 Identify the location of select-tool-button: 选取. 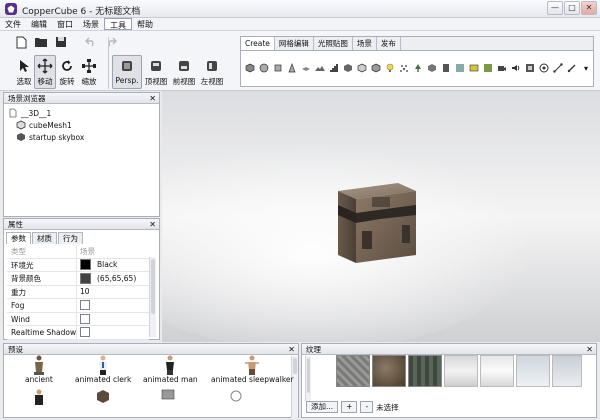
(24, 72).